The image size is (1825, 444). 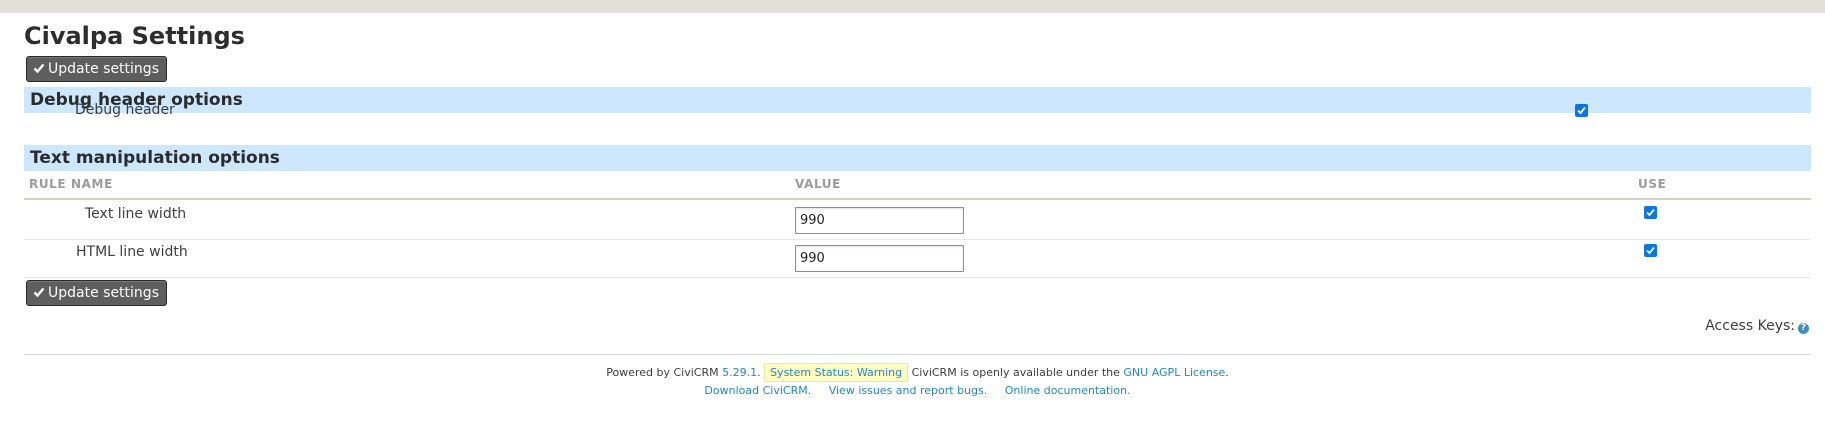 What do you see at coordinates (1174, 372) in the screenshot?
I see `agpl-license-link: GNU AGPL License` at bounding box center [1174, 372].